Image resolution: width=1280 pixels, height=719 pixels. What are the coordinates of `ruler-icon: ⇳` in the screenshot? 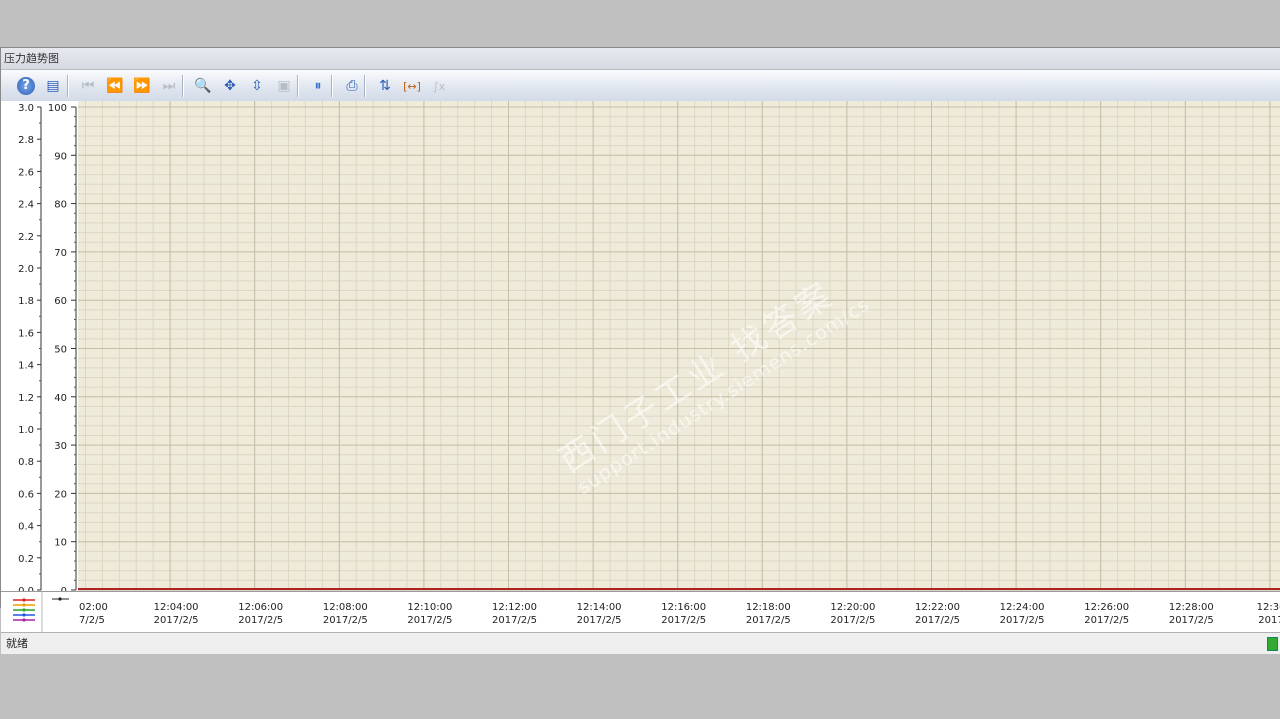 It's located at (257, 86).